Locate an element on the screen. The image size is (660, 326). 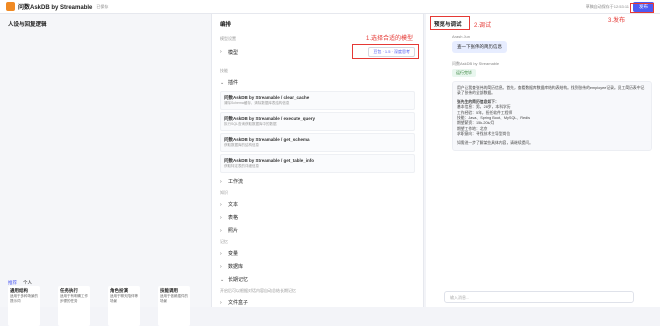
skills-section-label: 技能 is located at coordinates (224, 70).